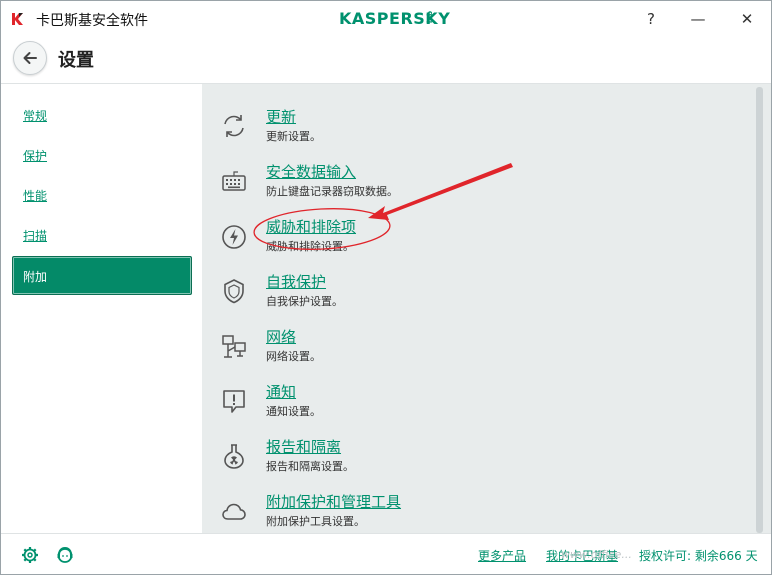 The height and width of the screenshot is (575, 772). What do you see at coordinates (315, 521) in the screenshot?
I see `row-description: 附加保护工具设置。` at bounding box center [315, 521].